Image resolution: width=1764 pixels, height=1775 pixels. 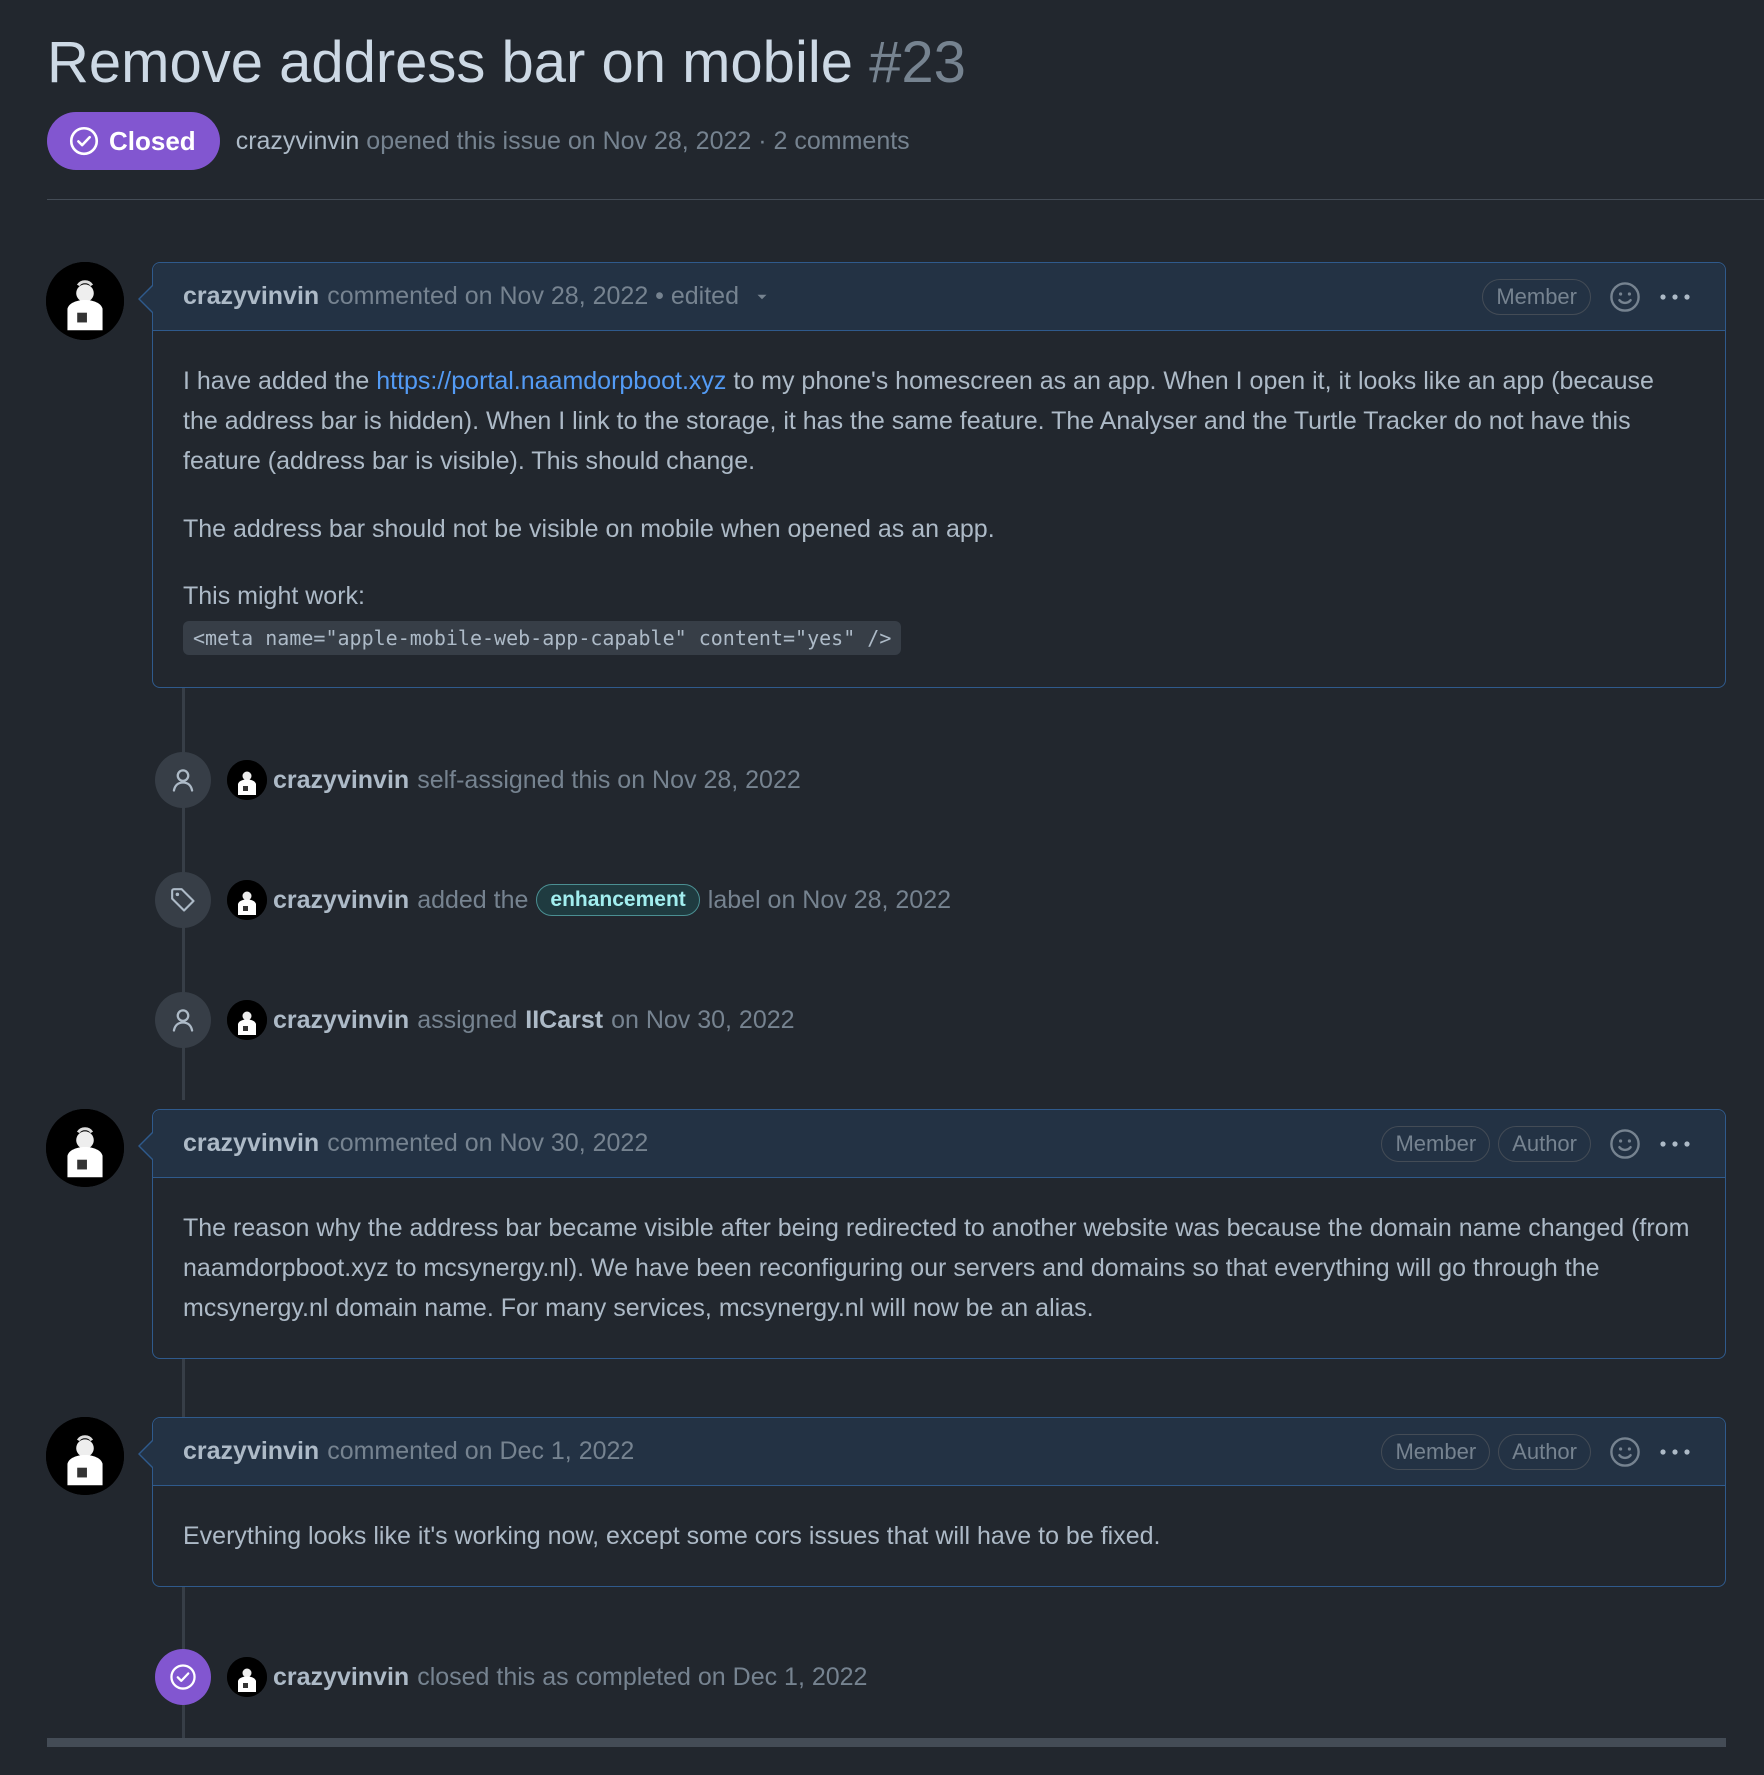 What do you see at coordinates (183, 1387) in the screenshot?
I see `timeline-line` at bounding box center [183, 1387].